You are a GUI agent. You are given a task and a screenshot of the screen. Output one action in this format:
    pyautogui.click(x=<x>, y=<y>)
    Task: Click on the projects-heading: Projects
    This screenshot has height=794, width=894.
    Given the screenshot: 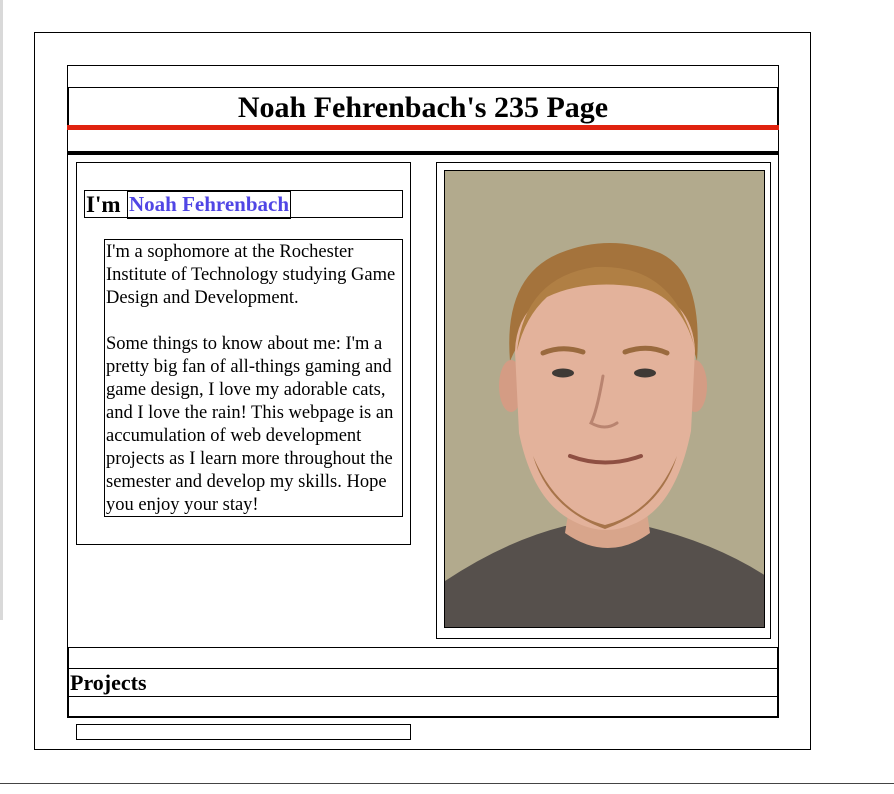 What is the action you would take?
    pyautogui.click(x=422, y=682)
    